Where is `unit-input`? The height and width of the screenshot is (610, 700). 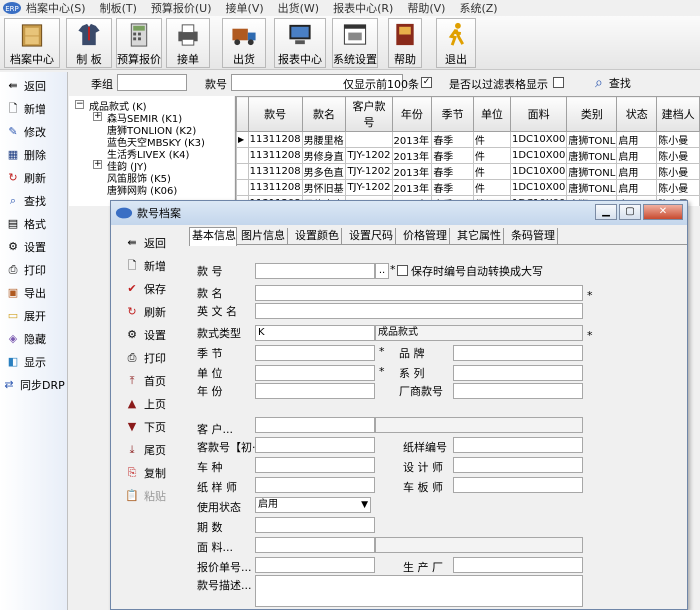 unit-input is located at coordinates (315, 373).